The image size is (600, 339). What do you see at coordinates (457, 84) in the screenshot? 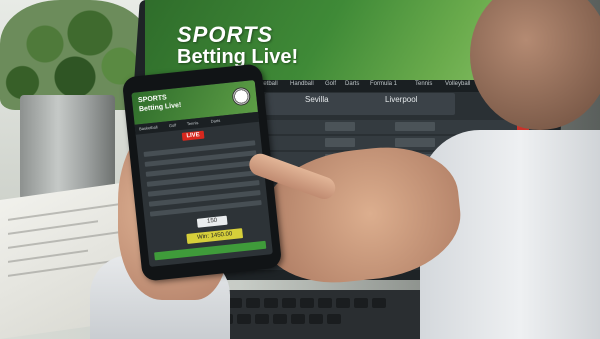
I see `nav-item-volleyball: Volleyball` at bounding box center [457, 84].